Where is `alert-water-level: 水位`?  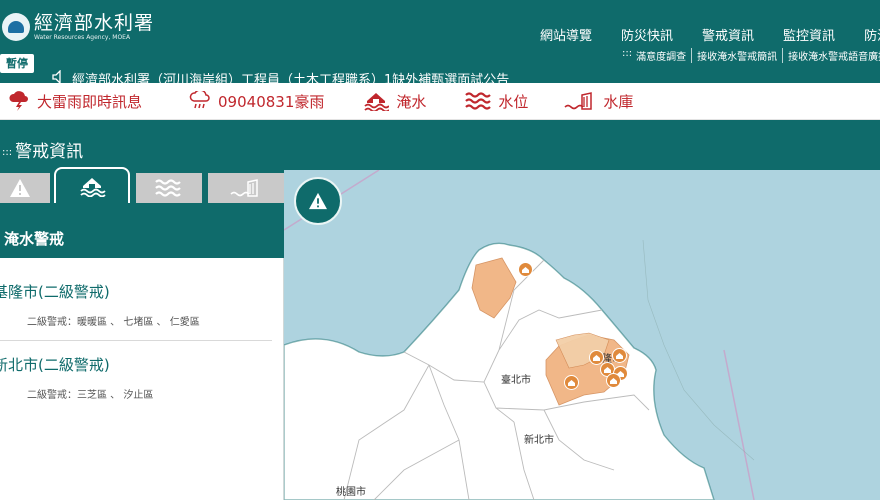 alert-water-level: 水位 is located at coordinates (496, 101).